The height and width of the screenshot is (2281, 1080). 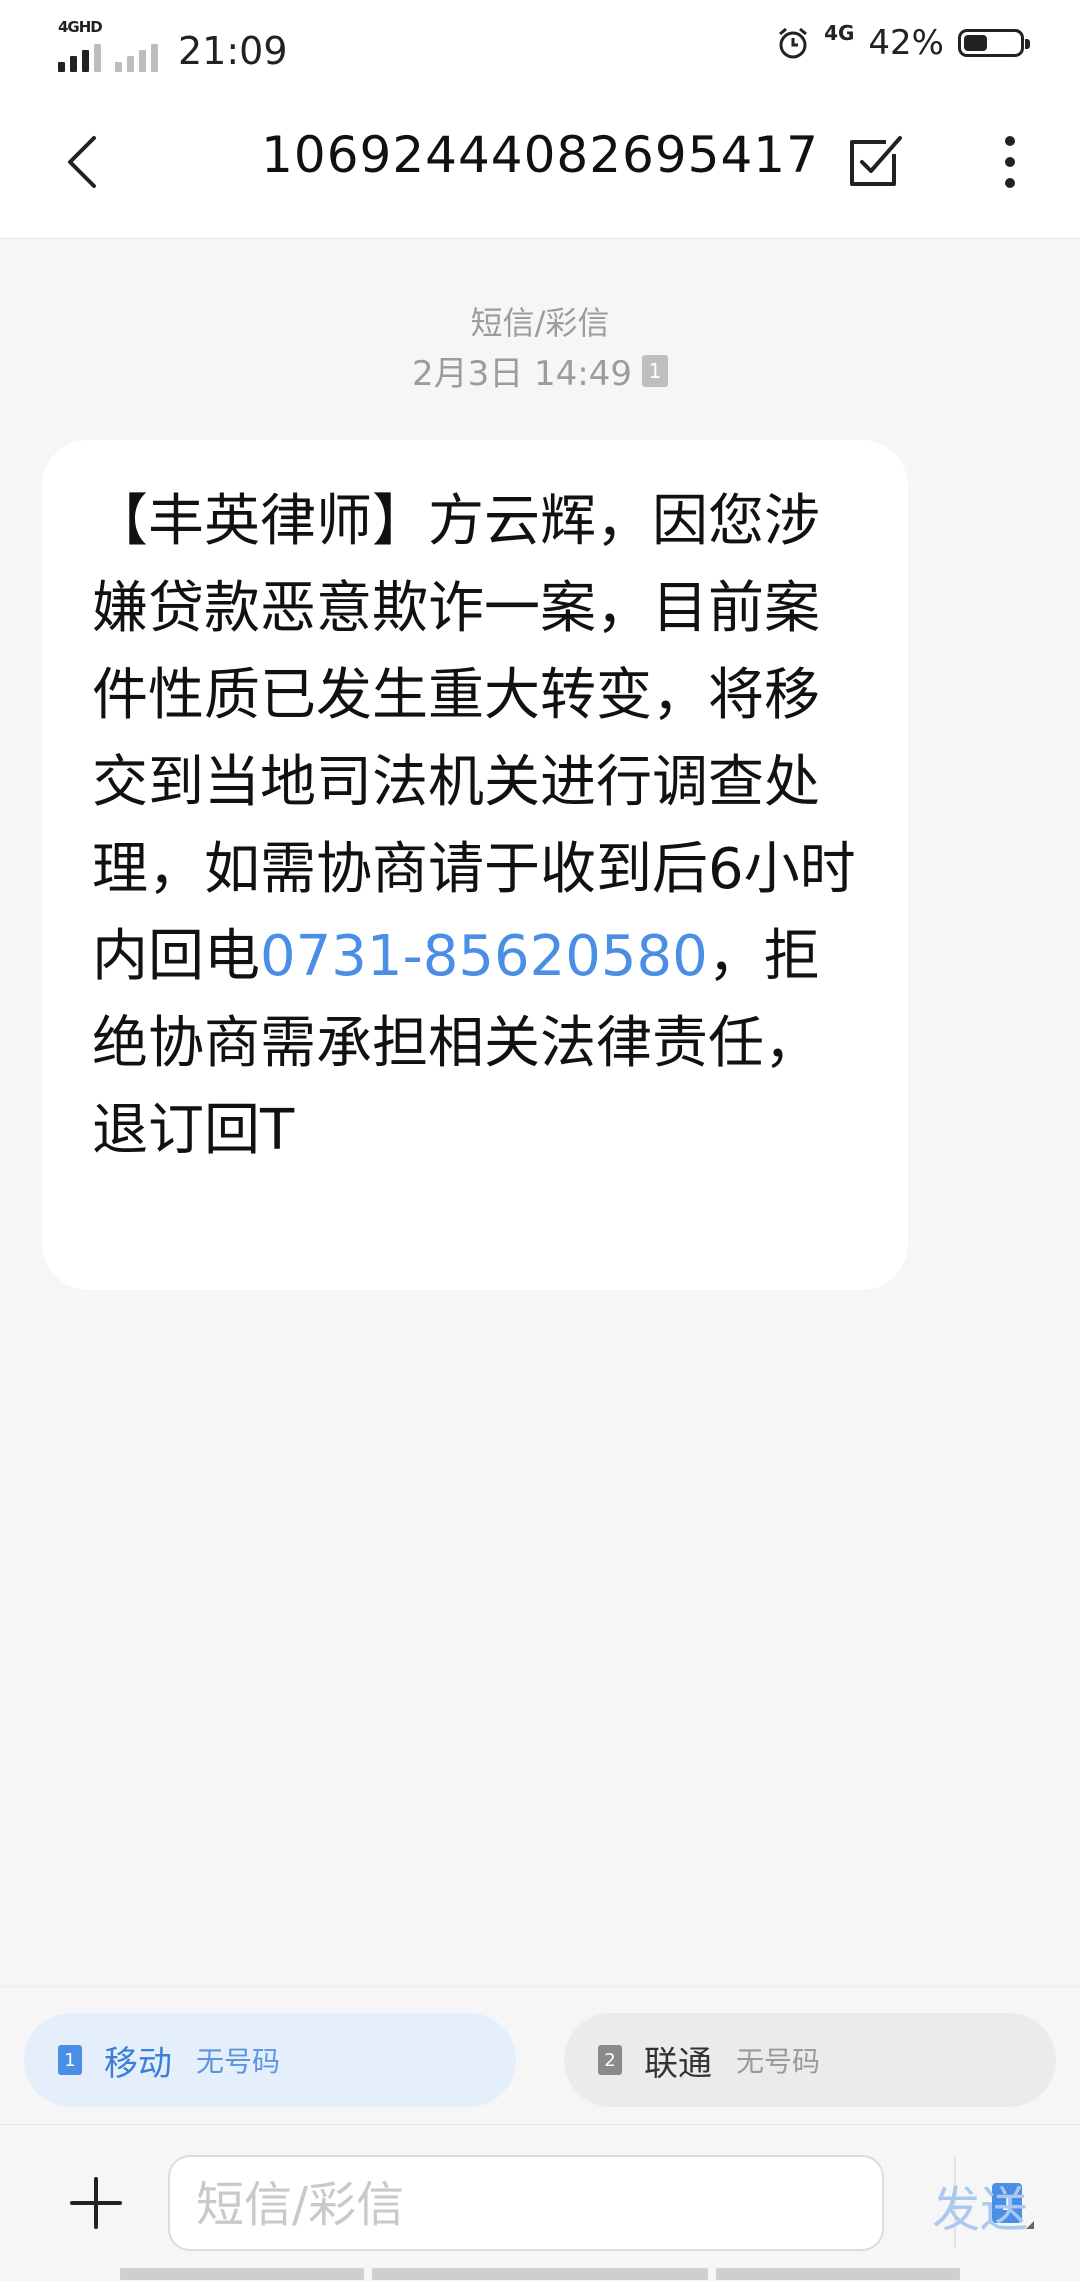 I want to click on back-button, so click(x=82, y=162).